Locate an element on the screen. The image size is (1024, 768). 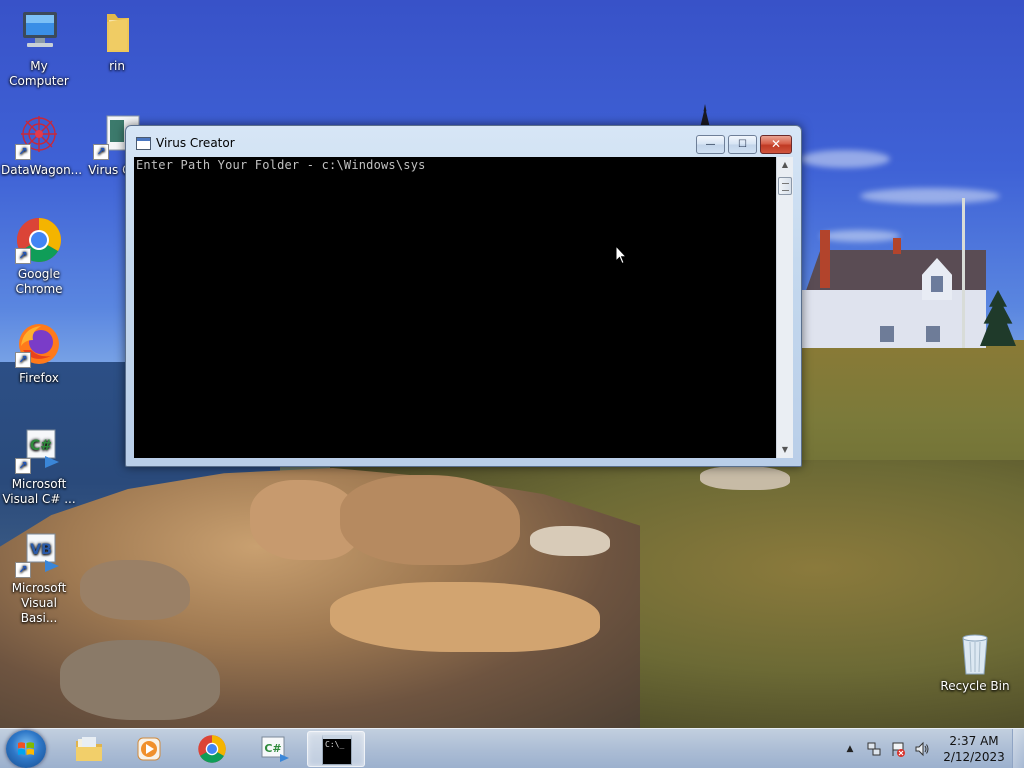
windows-logo-icon is located at coordinates (26, 748).